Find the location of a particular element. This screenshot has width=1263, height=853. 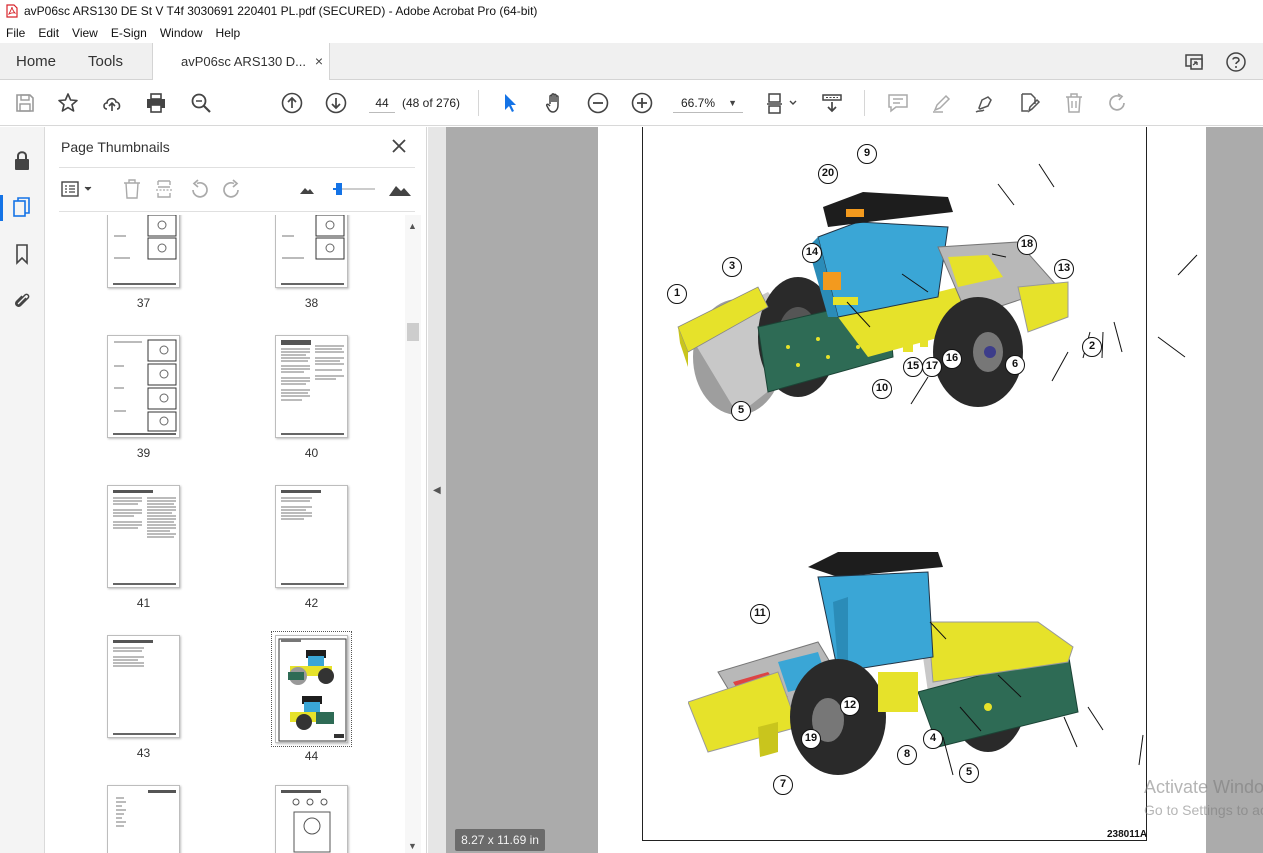

menu-window: Window is located at coordinates (181, 33).